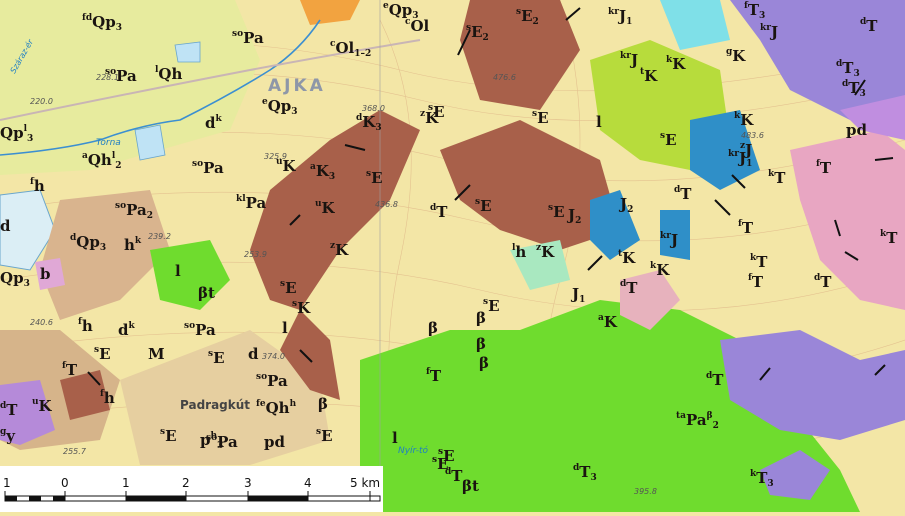 The width and height of the screenshot is (905, 516). Describe the element at coordinates (273, 356) in the screenshot. I see `height-label: 374.0` at that location.